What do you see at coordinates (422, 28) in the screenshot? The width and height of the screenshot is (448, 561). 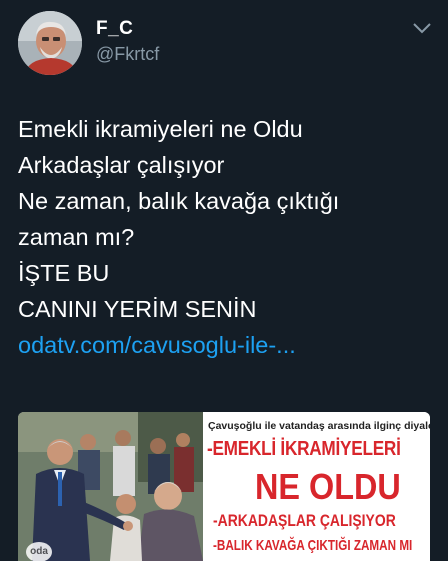 I see `chevron-down-icon` at bounding box center [422, 28].